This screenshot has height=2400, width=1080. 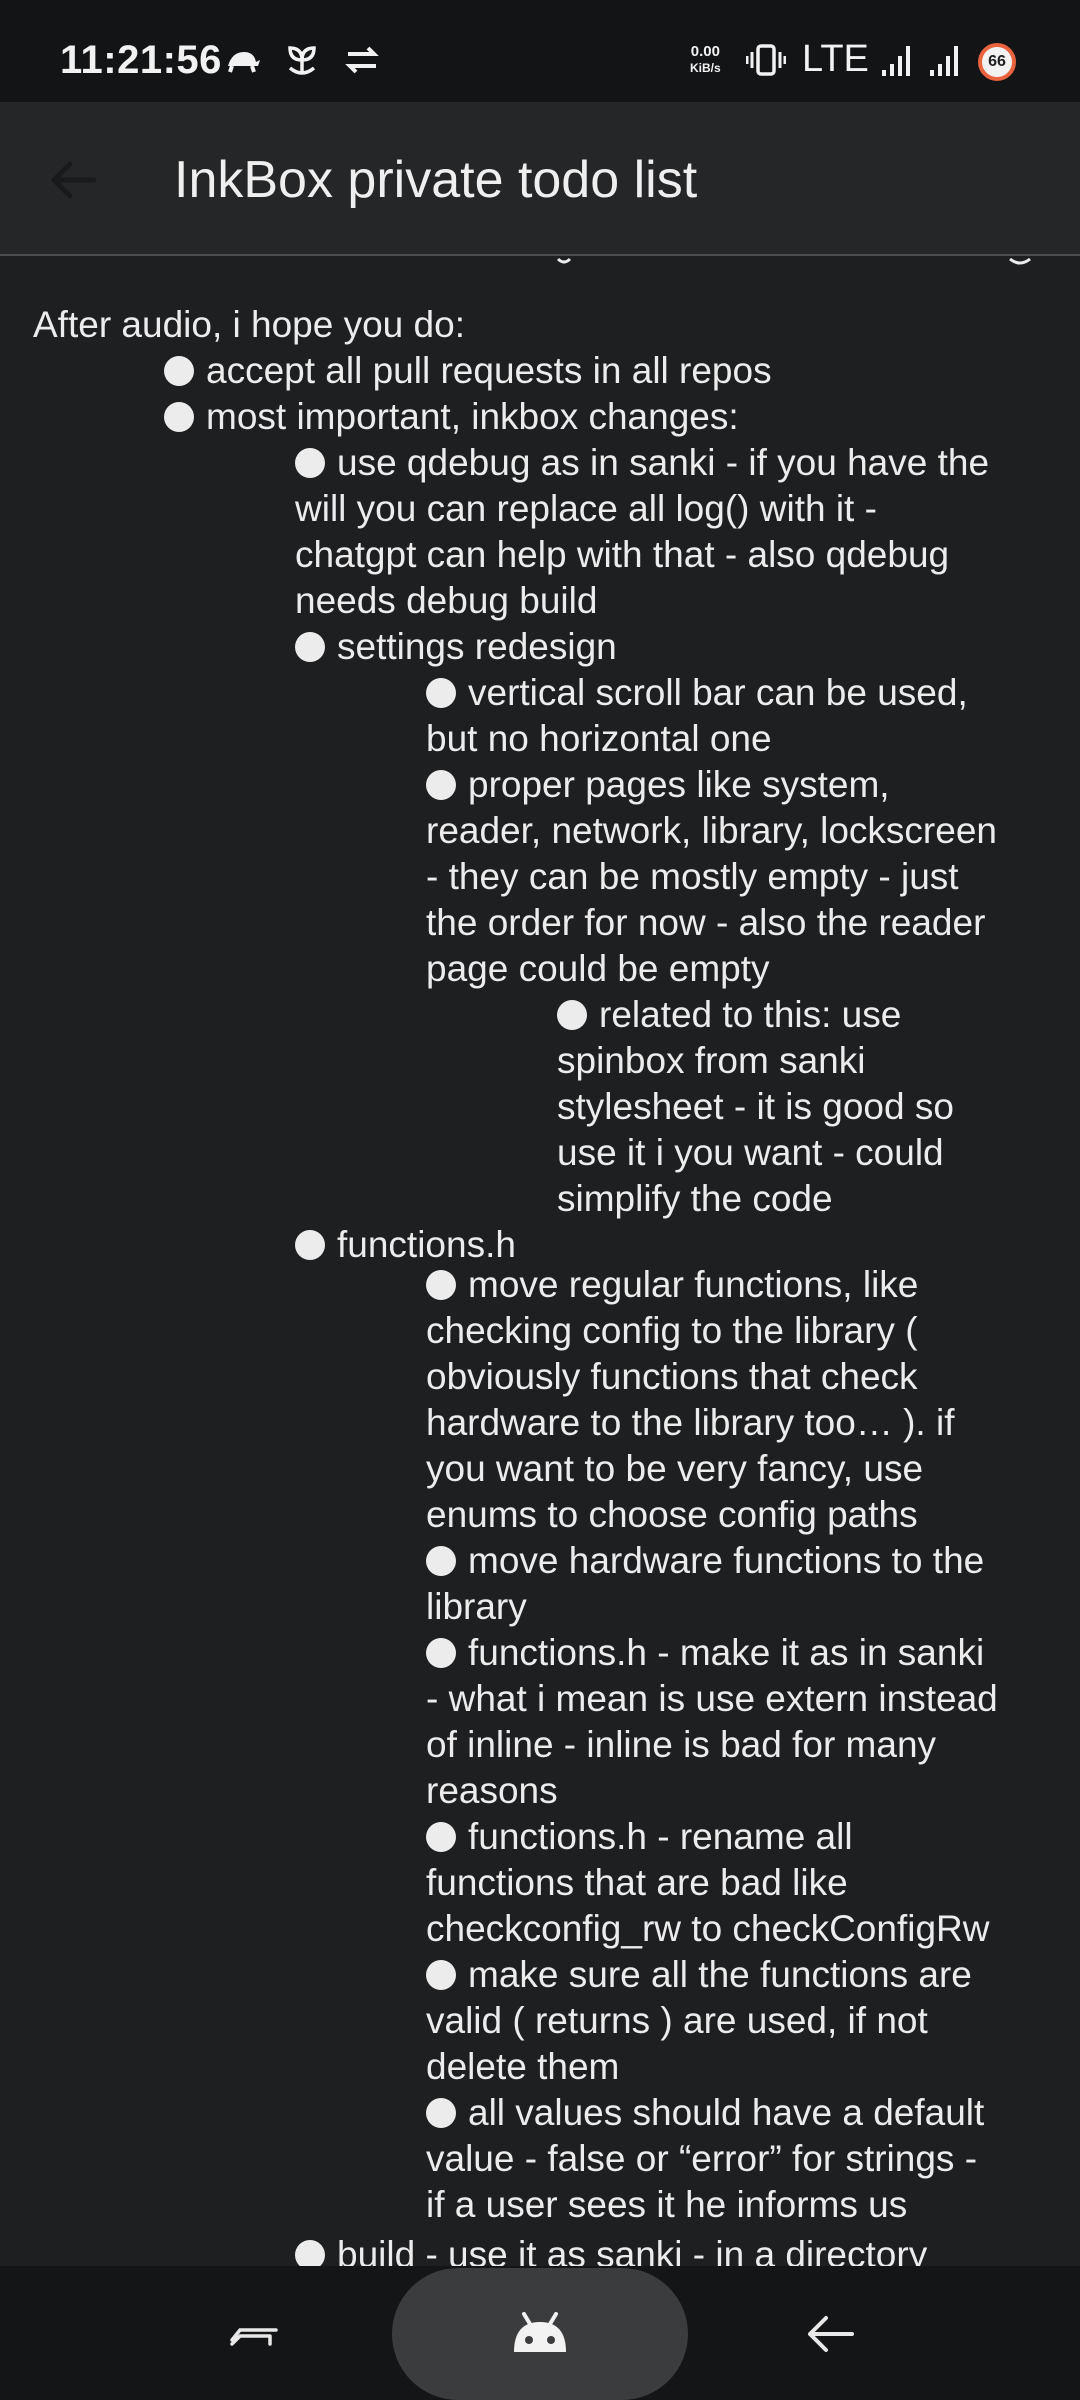 What do you see at coordinates (830, 2334) in the screenshot?
I see `back-icon` at bounding box center [830, 2334].